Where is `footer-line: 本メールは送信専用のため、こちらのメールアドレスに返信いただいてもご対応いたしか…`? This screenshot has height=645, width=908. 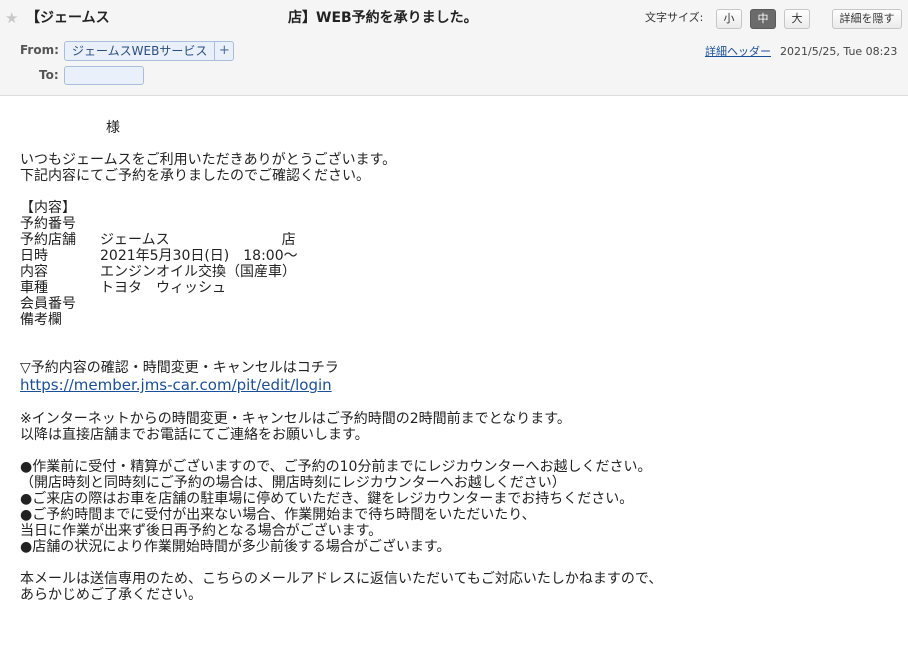
footer-line: 本メールは送信専用のため、こちらのメールアドレスに返信いただいてもご対応いたしか… is located at coordinates (341, 579).